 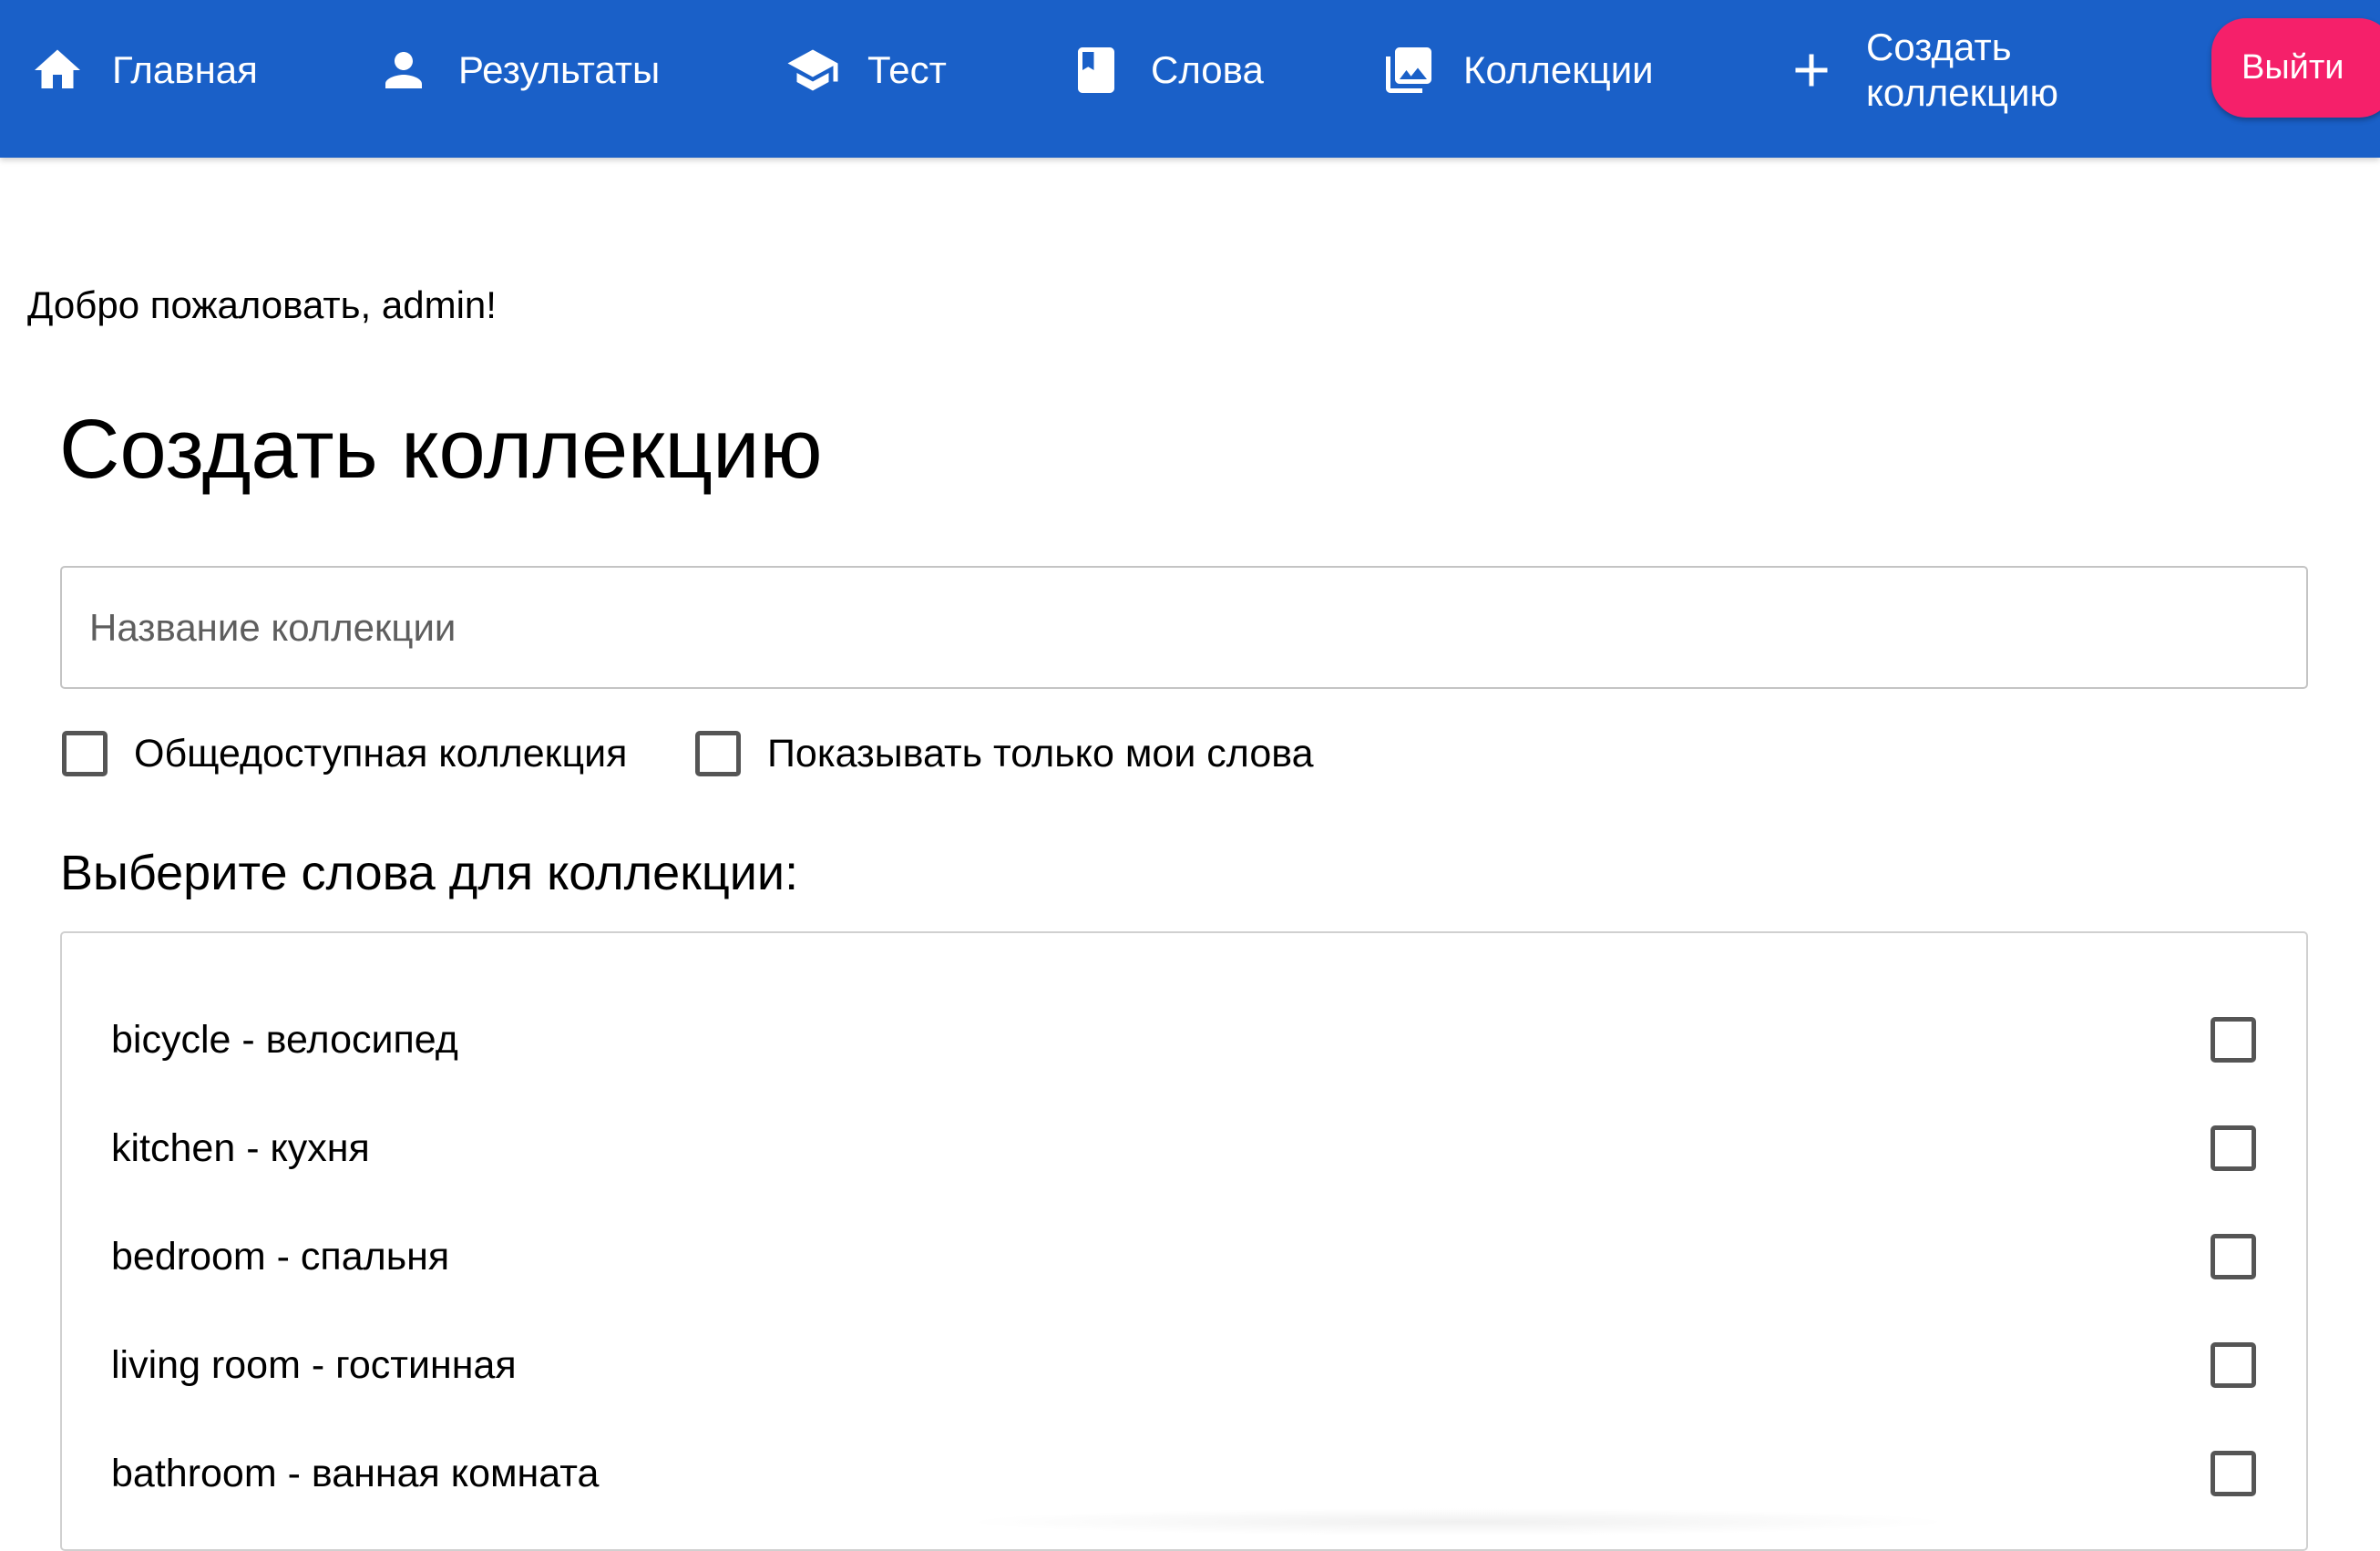 I want to click on plus-icon, so click(x=1811, y=70).